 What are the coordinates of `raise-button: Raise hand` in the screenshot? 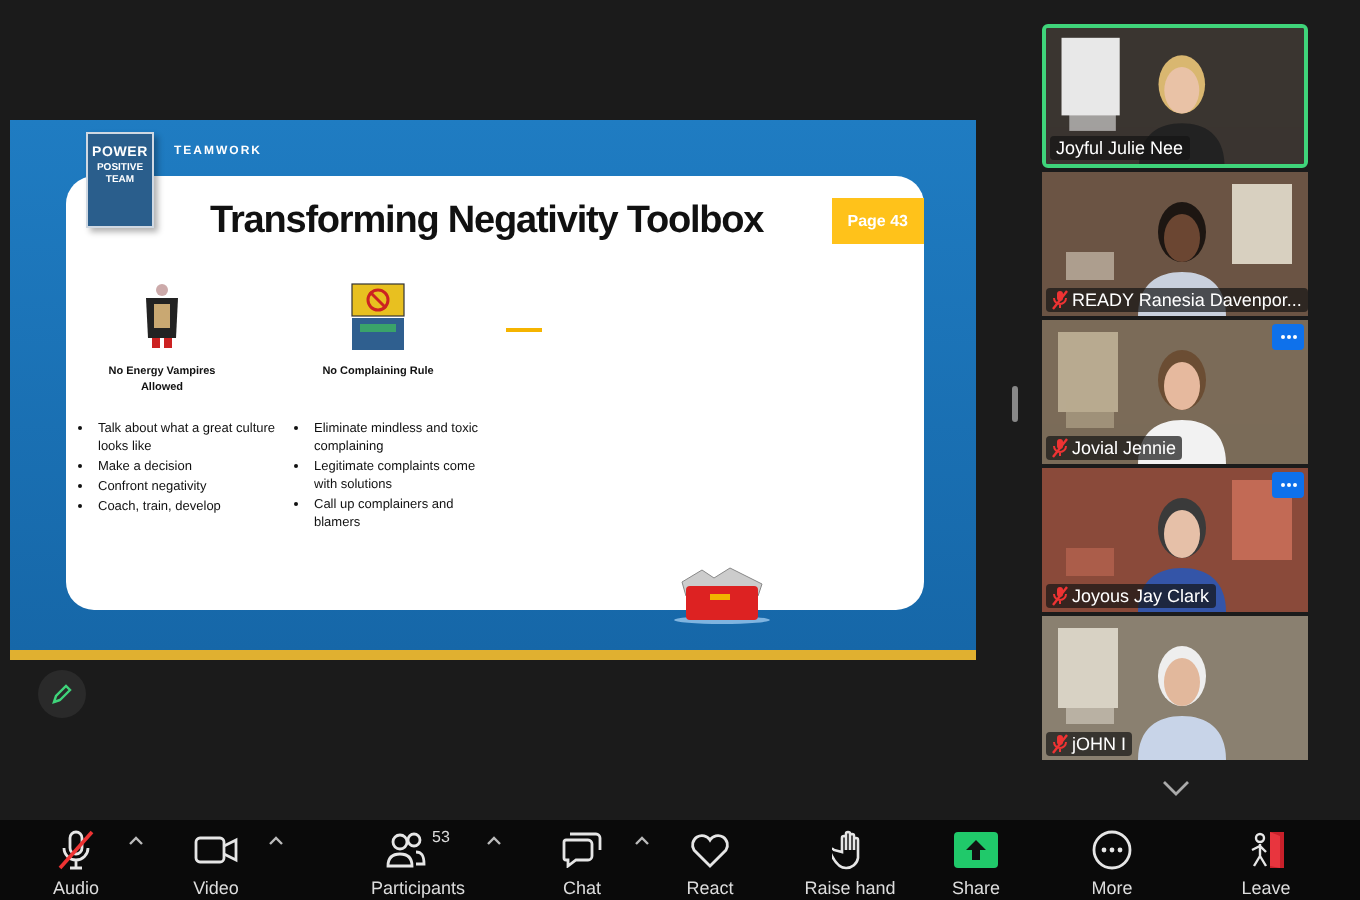 It's located at (850, 860).